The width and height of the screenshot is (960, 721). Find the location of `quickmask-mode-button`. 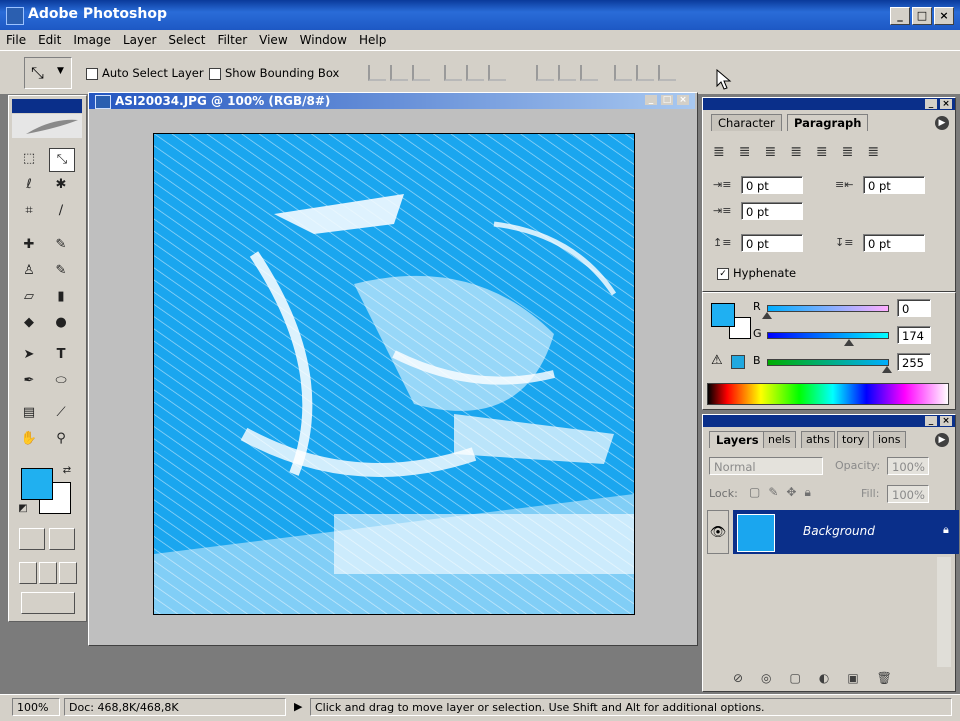

quickmask-mode-button is located at coordinates (62, 539).